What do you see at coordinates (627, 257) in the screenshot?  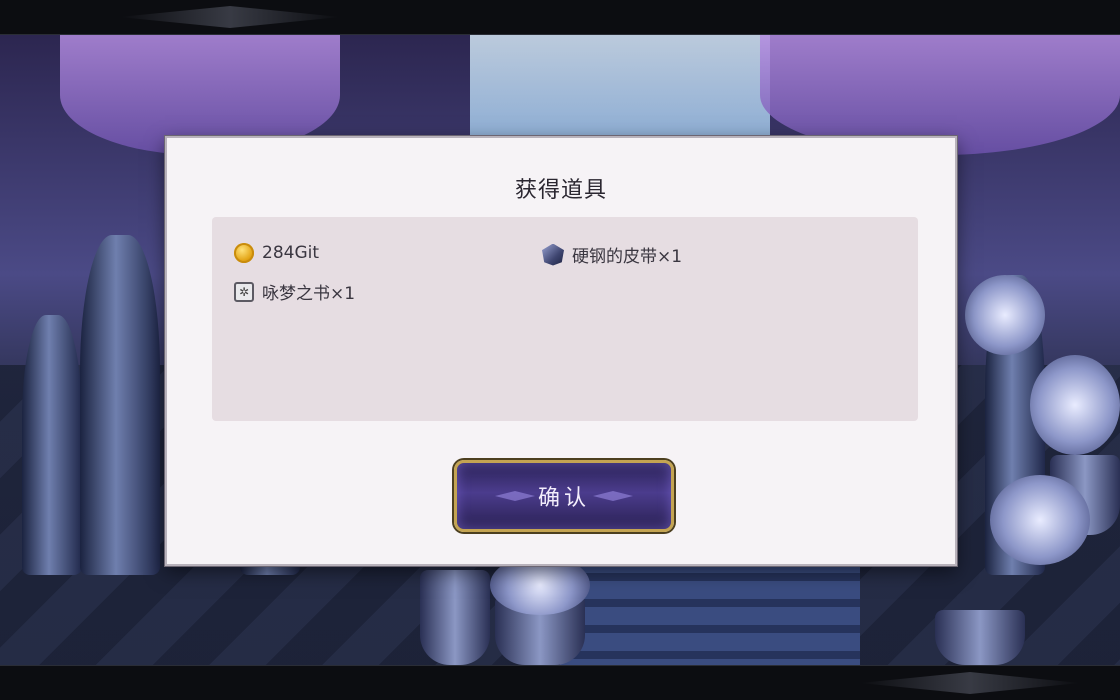 I see `reward-item-label: 硬钢的皮带×1` at bounding box center [627, 257].